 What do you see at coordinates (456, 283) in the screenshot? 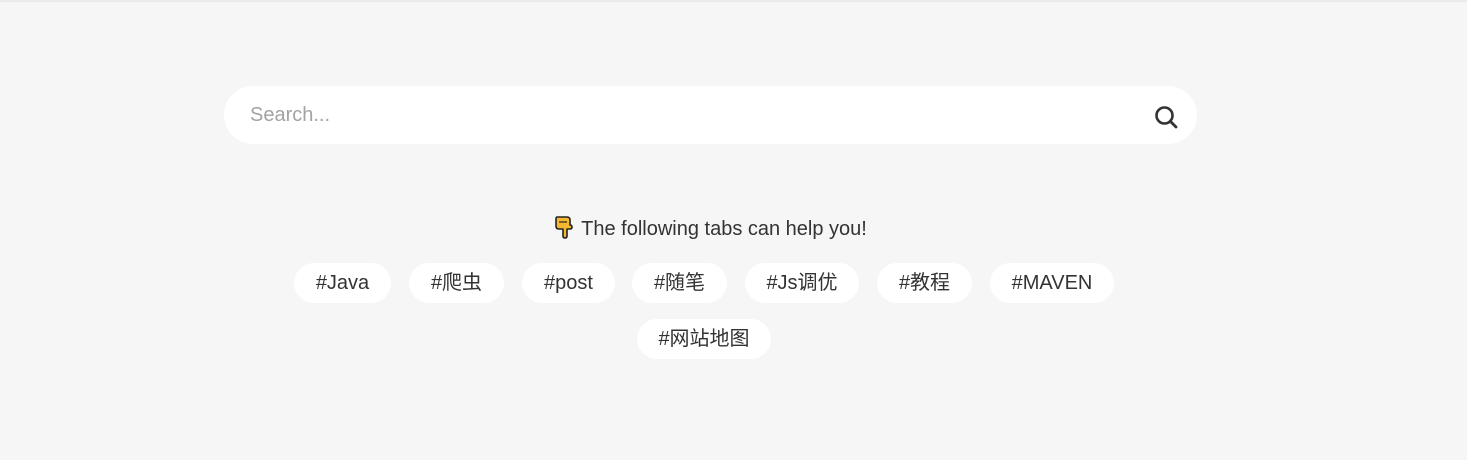
I see `tag-crawler: #爬虫` at bounding box center [456, 283].